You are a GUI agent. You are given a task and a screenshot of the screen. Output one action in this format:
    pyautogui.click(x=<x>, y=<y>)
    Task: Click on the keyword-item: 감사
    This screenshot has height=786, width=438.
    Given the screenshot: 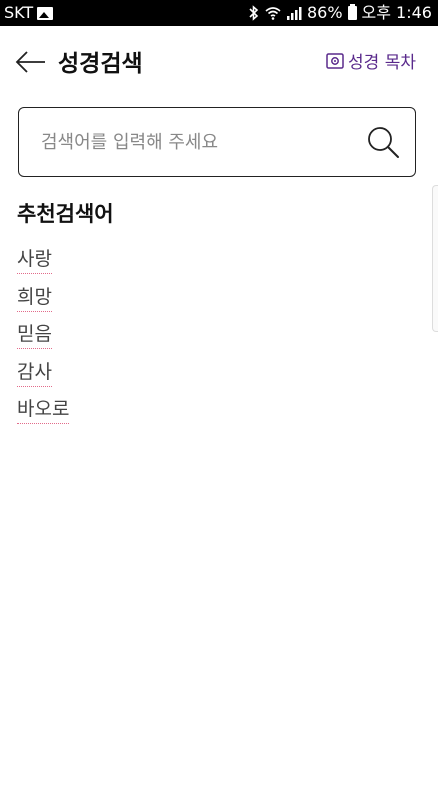 What is the action you would take?
    pyautogui.click(x=43, y=376)
    